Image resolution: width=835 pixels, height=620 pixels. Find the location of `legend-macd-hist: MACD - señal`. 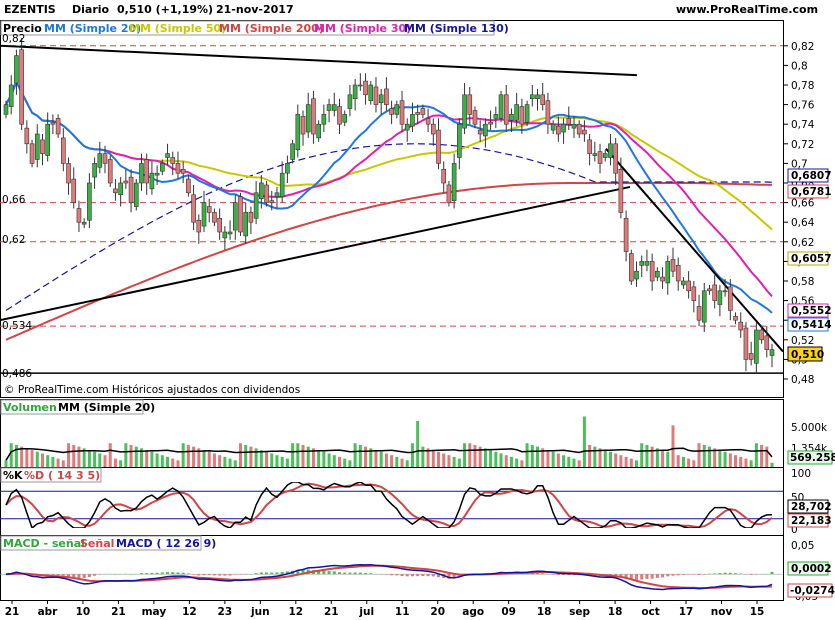

legend-macd-hist: MACD - señal is located at coordinates (44, 543).